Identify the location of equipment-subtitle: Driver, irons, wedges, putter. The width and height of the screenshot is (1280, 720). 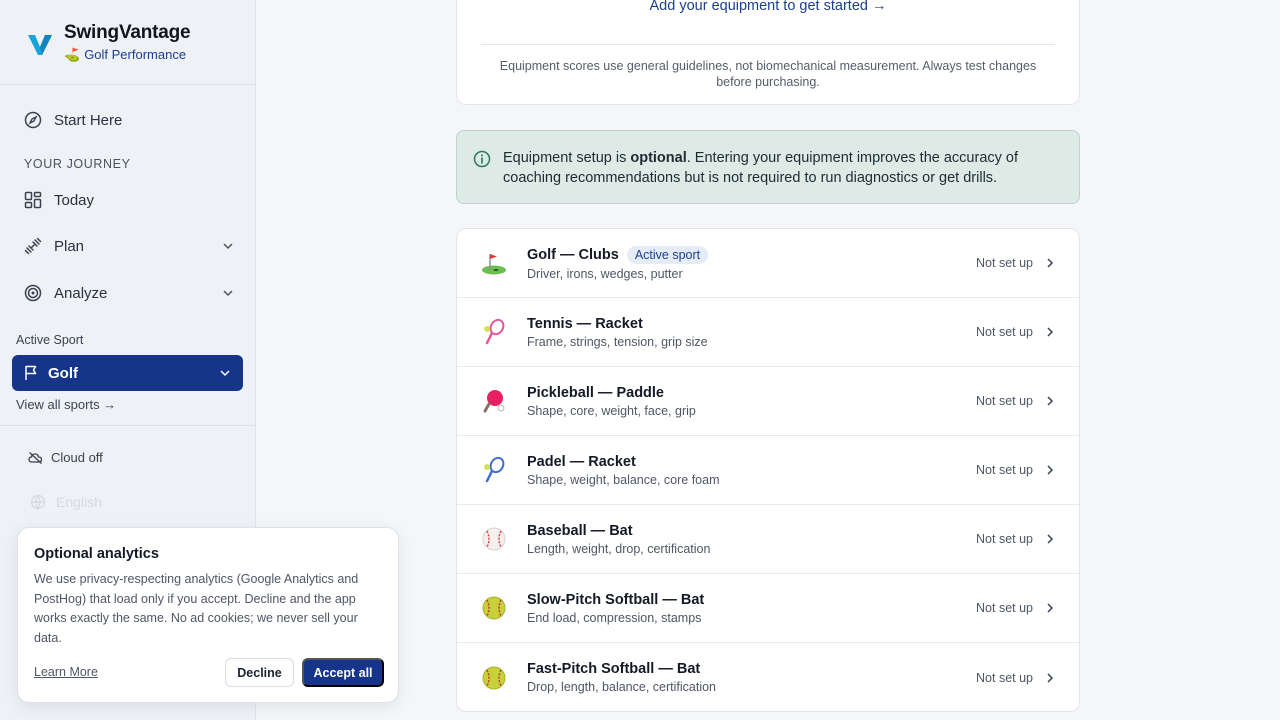
(605, 273).